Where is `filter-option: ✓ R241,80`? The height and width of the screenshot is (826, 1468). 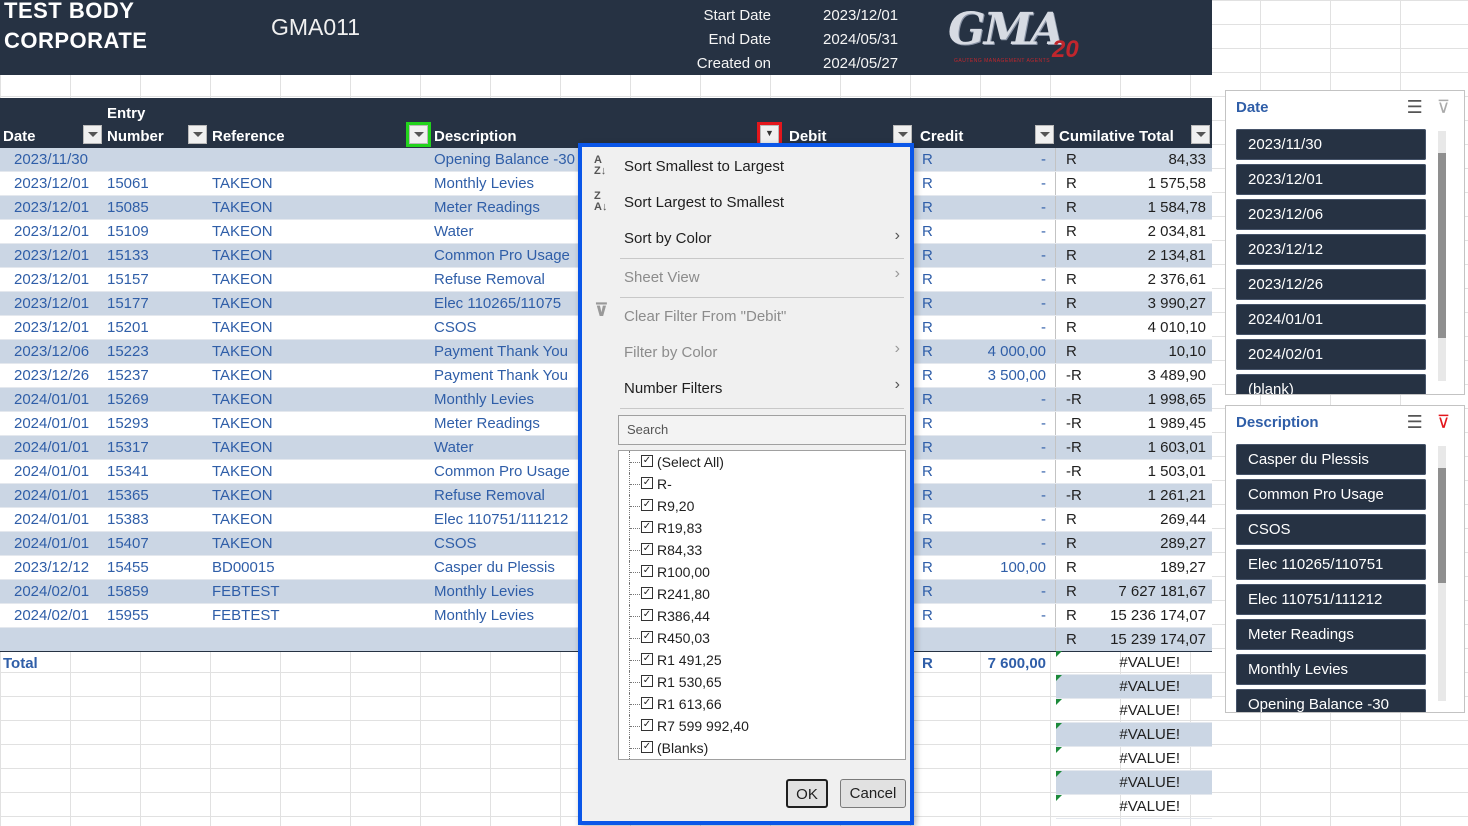 filter-option: ✓ R241,80 is located at coordinates (762, 594).